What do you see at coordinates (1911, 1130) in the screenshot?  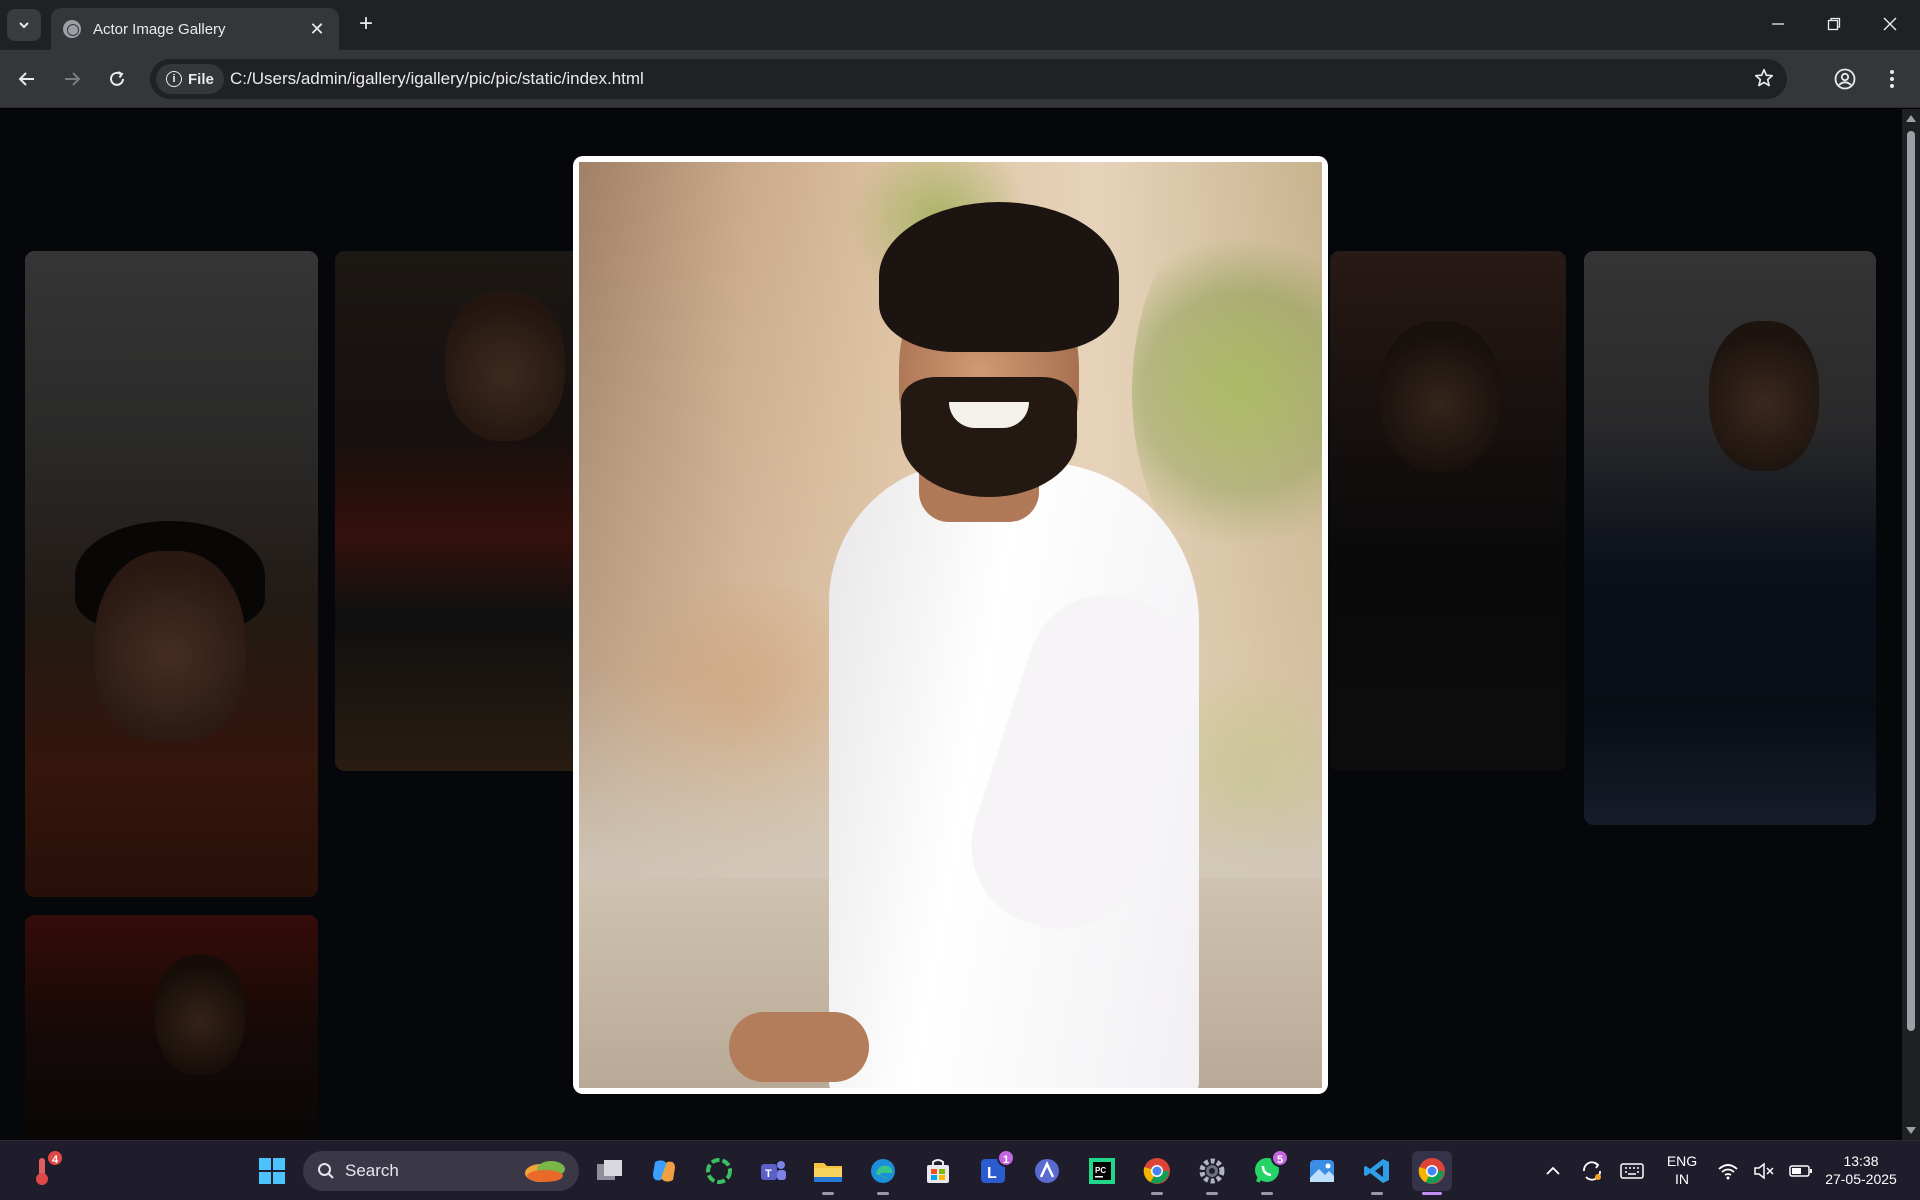 I see `scroll-down-arrow-icon` at bounding box center [1911, 1130].